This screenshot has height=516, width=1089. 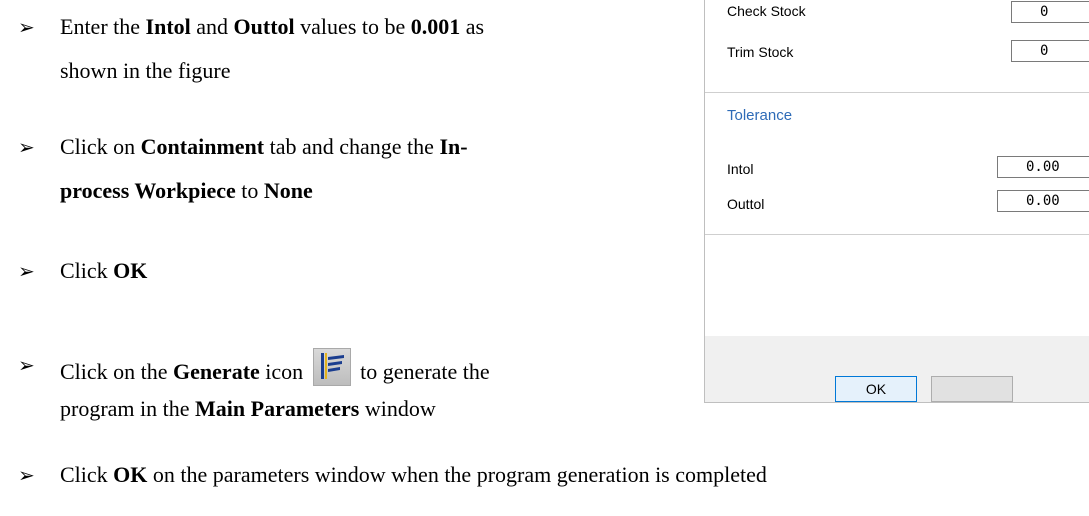 I want to click on outtol-label: Outtol, so click(x=746, y=204).